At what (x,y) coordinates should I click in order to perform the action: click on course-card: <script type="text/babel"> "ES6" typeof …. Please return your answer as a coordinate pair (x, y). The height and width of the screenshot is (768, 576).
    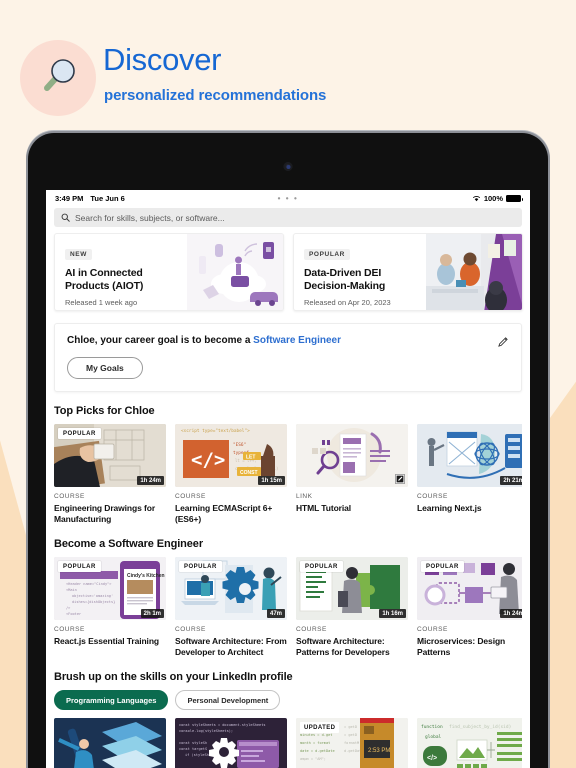
    Looking at the image, I should click on (231, 474).